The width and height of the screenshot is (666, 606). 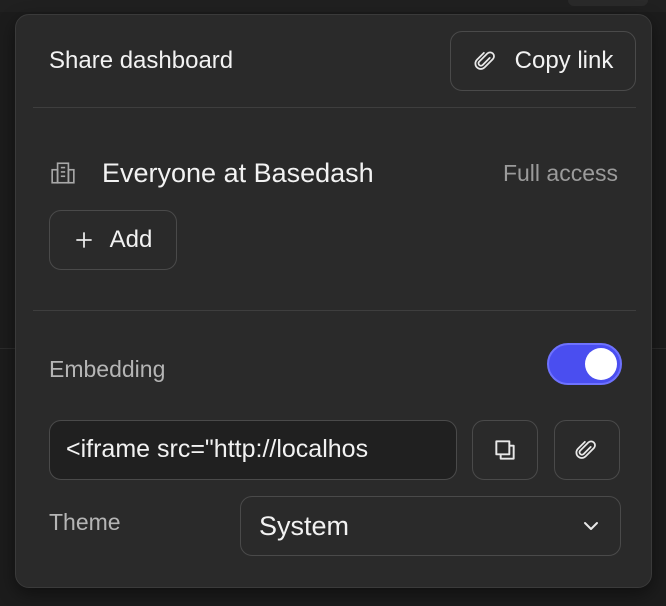 I want to click on copy-link-button: Copy link, so click(x=543, y=61).